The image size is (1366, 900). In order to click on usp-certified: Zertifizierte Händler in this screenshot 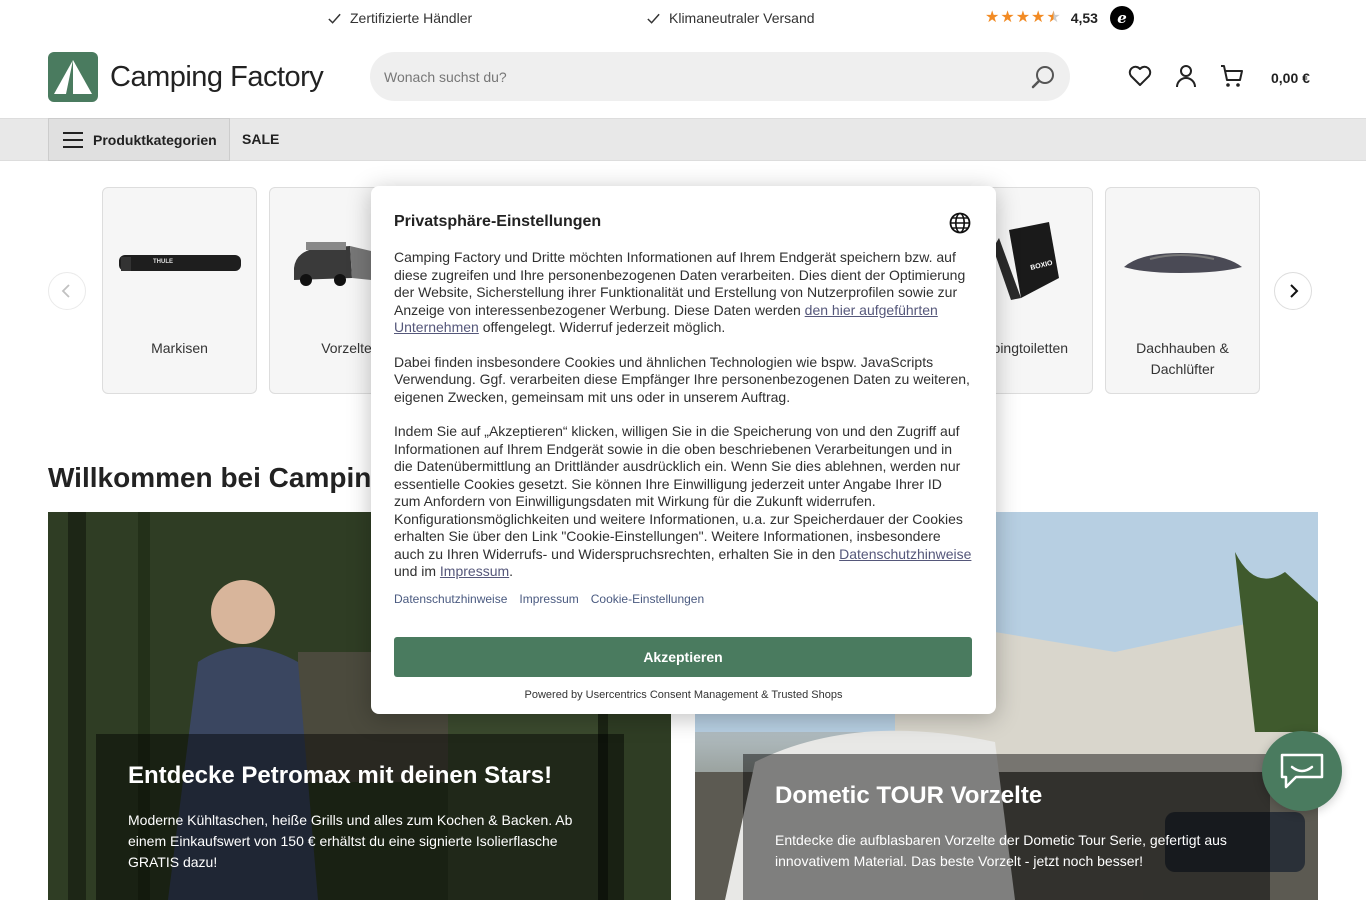, I will do `click(399, 18)`.